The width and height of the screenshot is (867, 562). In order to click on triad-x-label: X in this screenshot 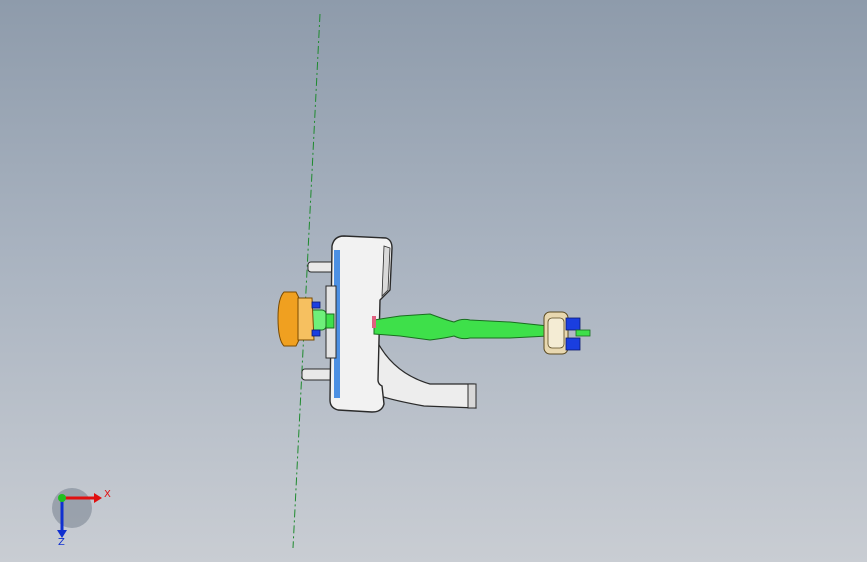, I will do `click(107, 494)`.